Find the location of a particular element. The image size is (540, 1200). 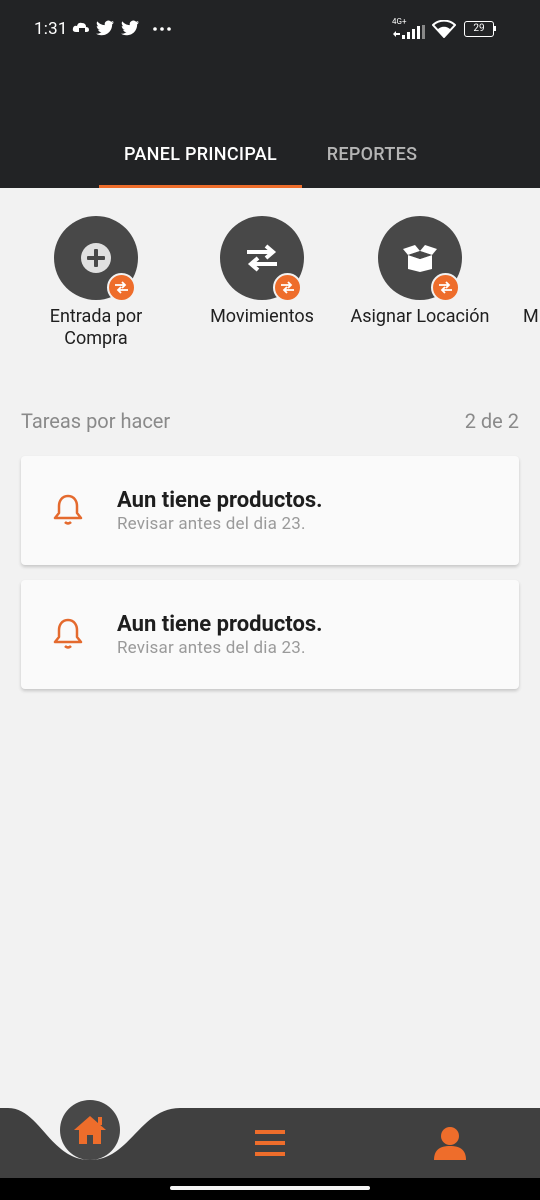

nav-home-button is located at coordinates (90, 1130).